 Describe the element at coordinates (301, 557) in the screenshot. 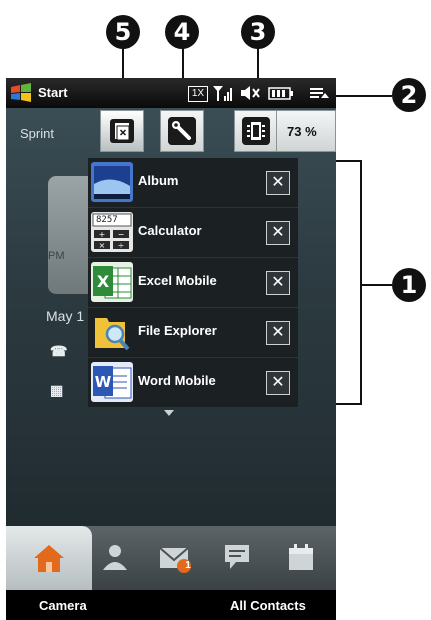

I see `calendar-icon` at that location.